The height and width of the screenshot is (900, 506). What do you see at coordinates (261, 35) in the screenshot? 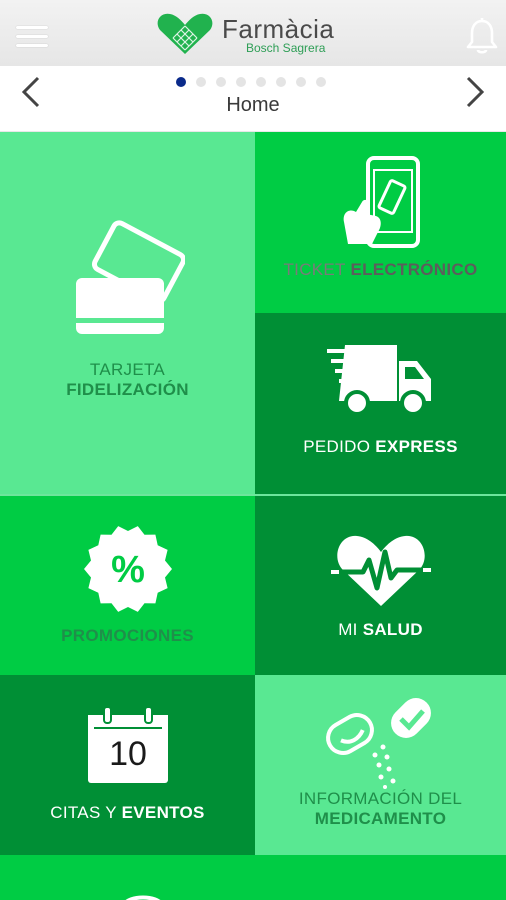
I see `brand-logo: Farmàcia Bosch Sagrera` at bounding box center [261, 35].